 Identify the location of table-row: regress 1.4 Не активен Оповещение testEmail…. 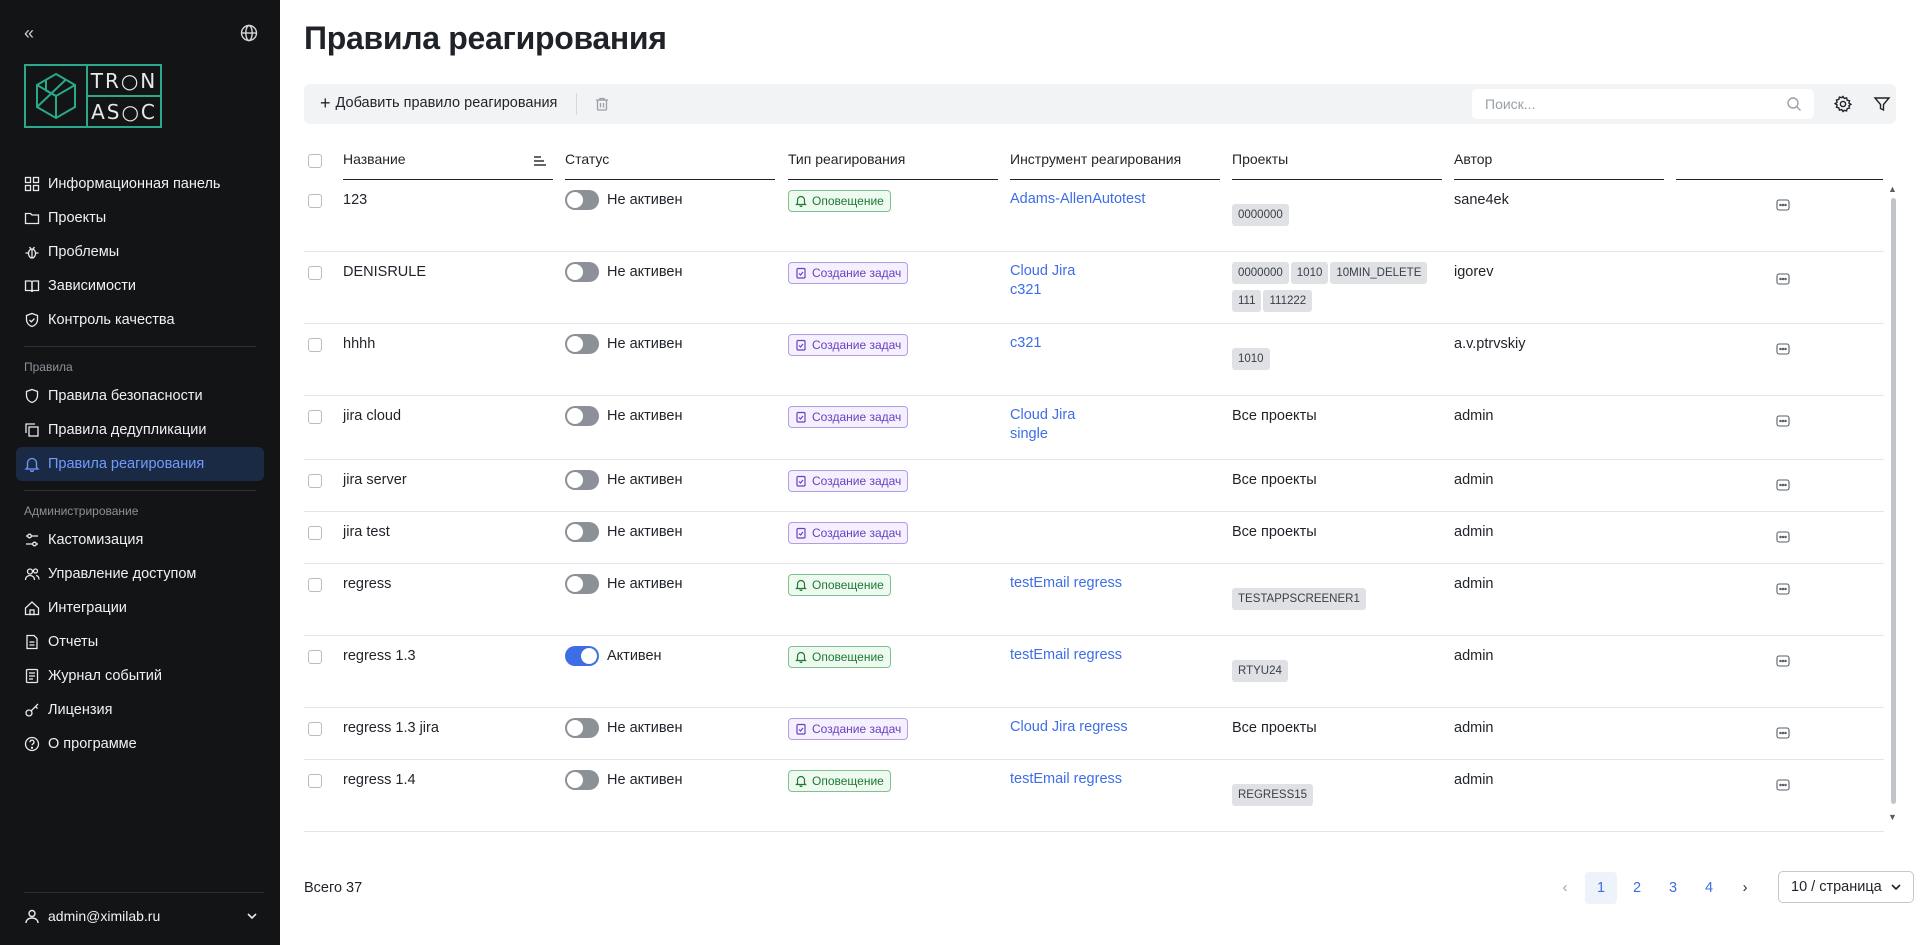
(1094, 796).